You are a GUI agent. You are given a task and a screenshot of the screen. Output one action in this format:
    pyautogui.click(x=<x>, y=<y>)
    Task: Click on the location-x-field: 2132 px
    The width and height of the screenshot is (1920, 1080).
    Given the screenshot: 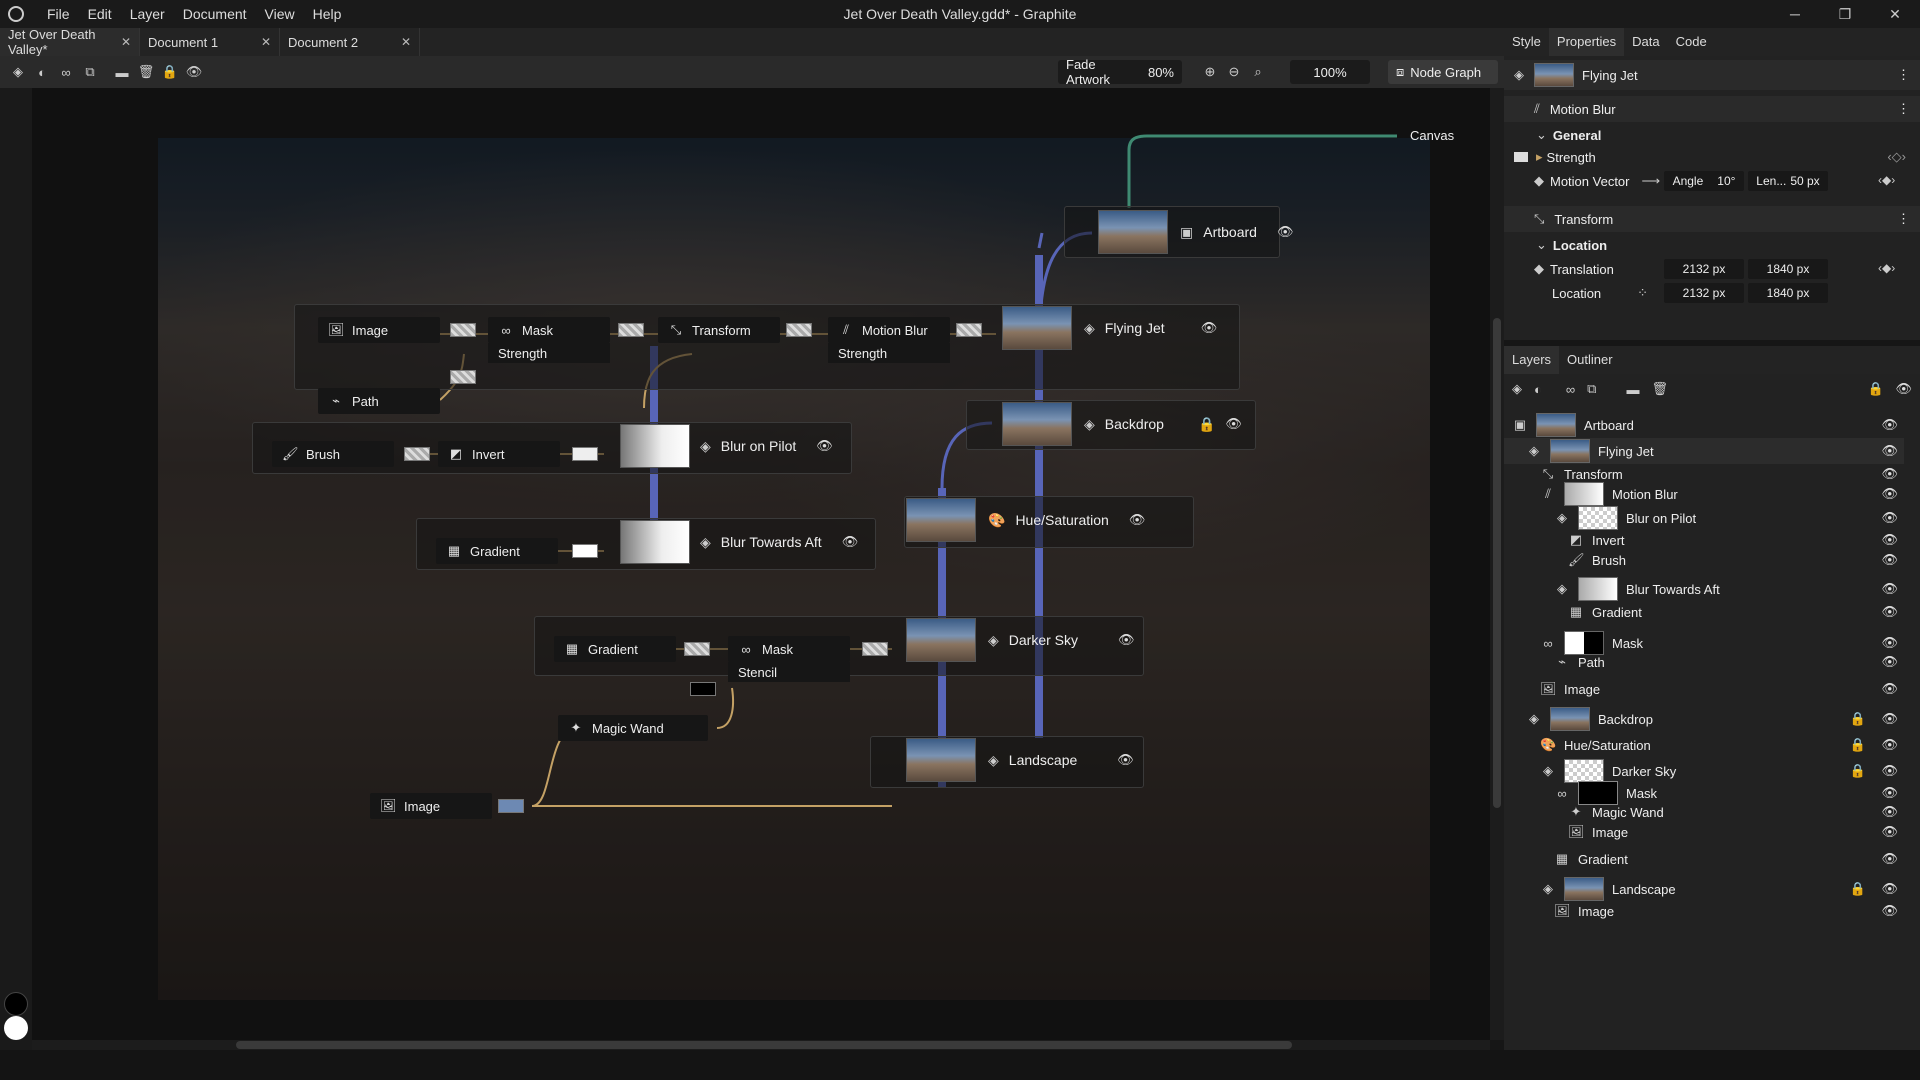 What is the action you would take?
    pyautogui.click(x=1704, y=293)
    